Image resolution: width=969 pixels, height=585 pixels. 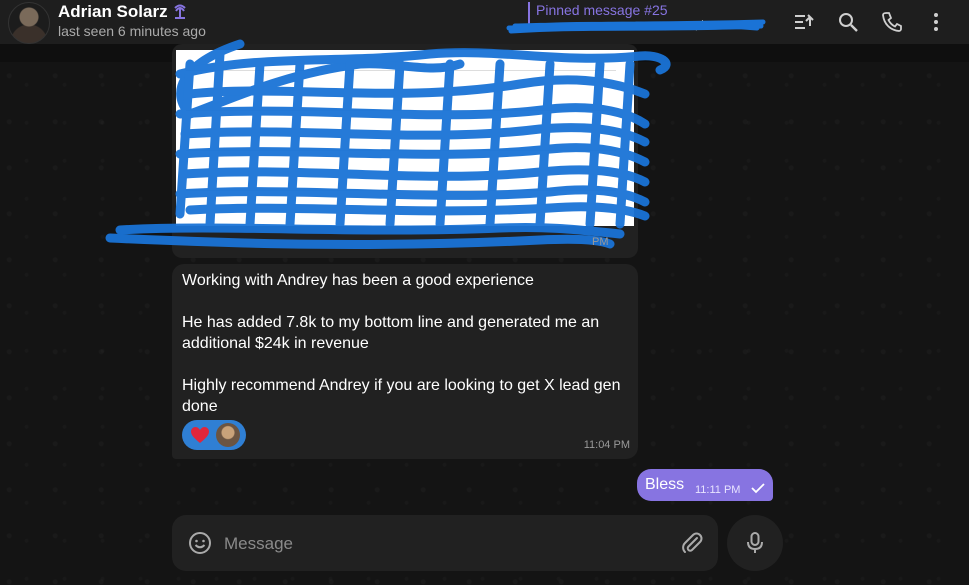 I want to click on more-button, so click(x=936, y=22).